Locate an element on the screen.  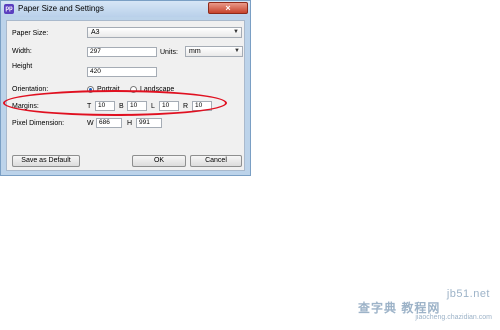
units-value: mm is located at coordinates (195, 51).